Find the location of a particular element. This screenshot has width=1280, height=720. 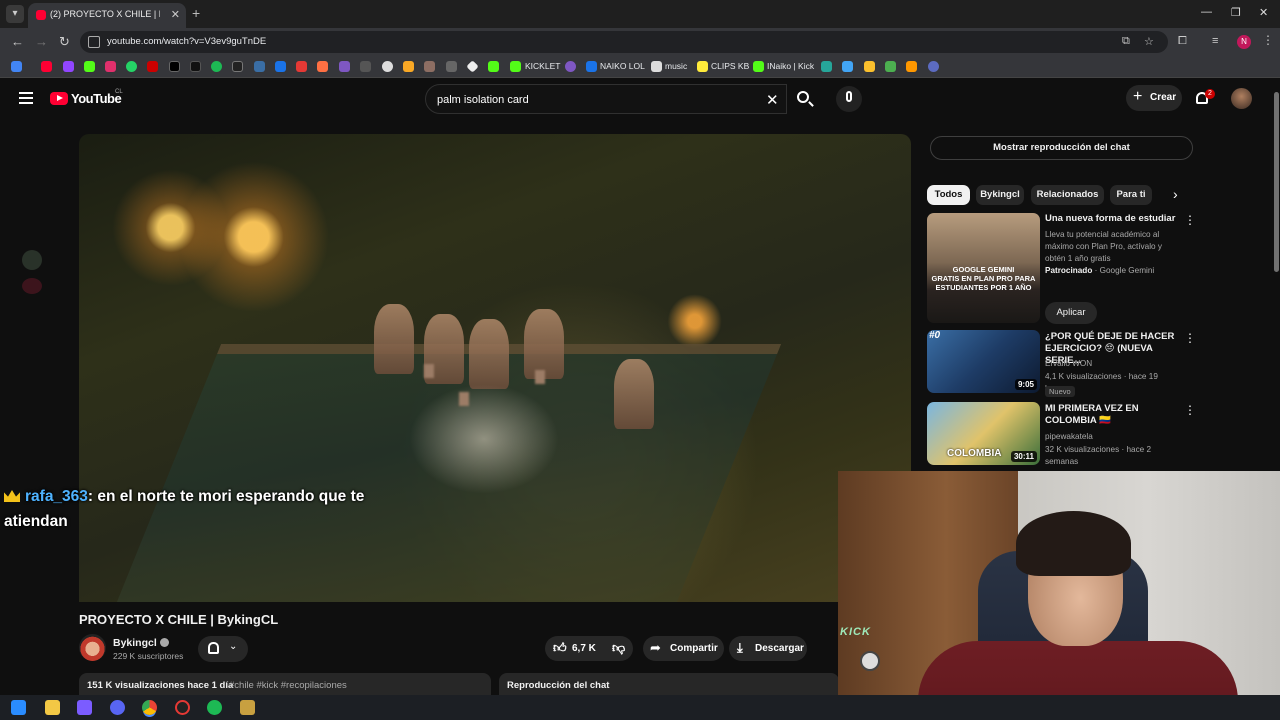

apps-grid-icon is located at coordinates (16, 66).